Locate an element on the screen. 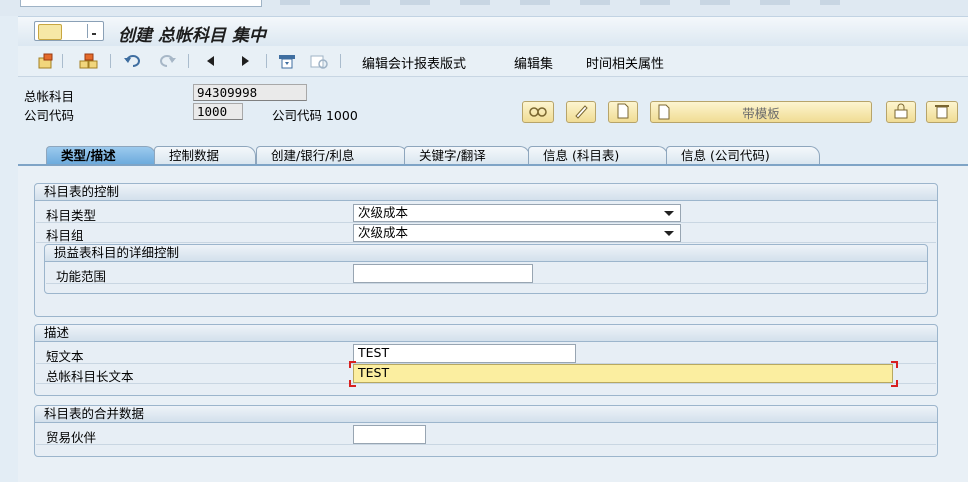 The width and height of the screenshot is (968, 482). title-bar: 创建 总帐科目 集中 is located at coordinates (493, 31).